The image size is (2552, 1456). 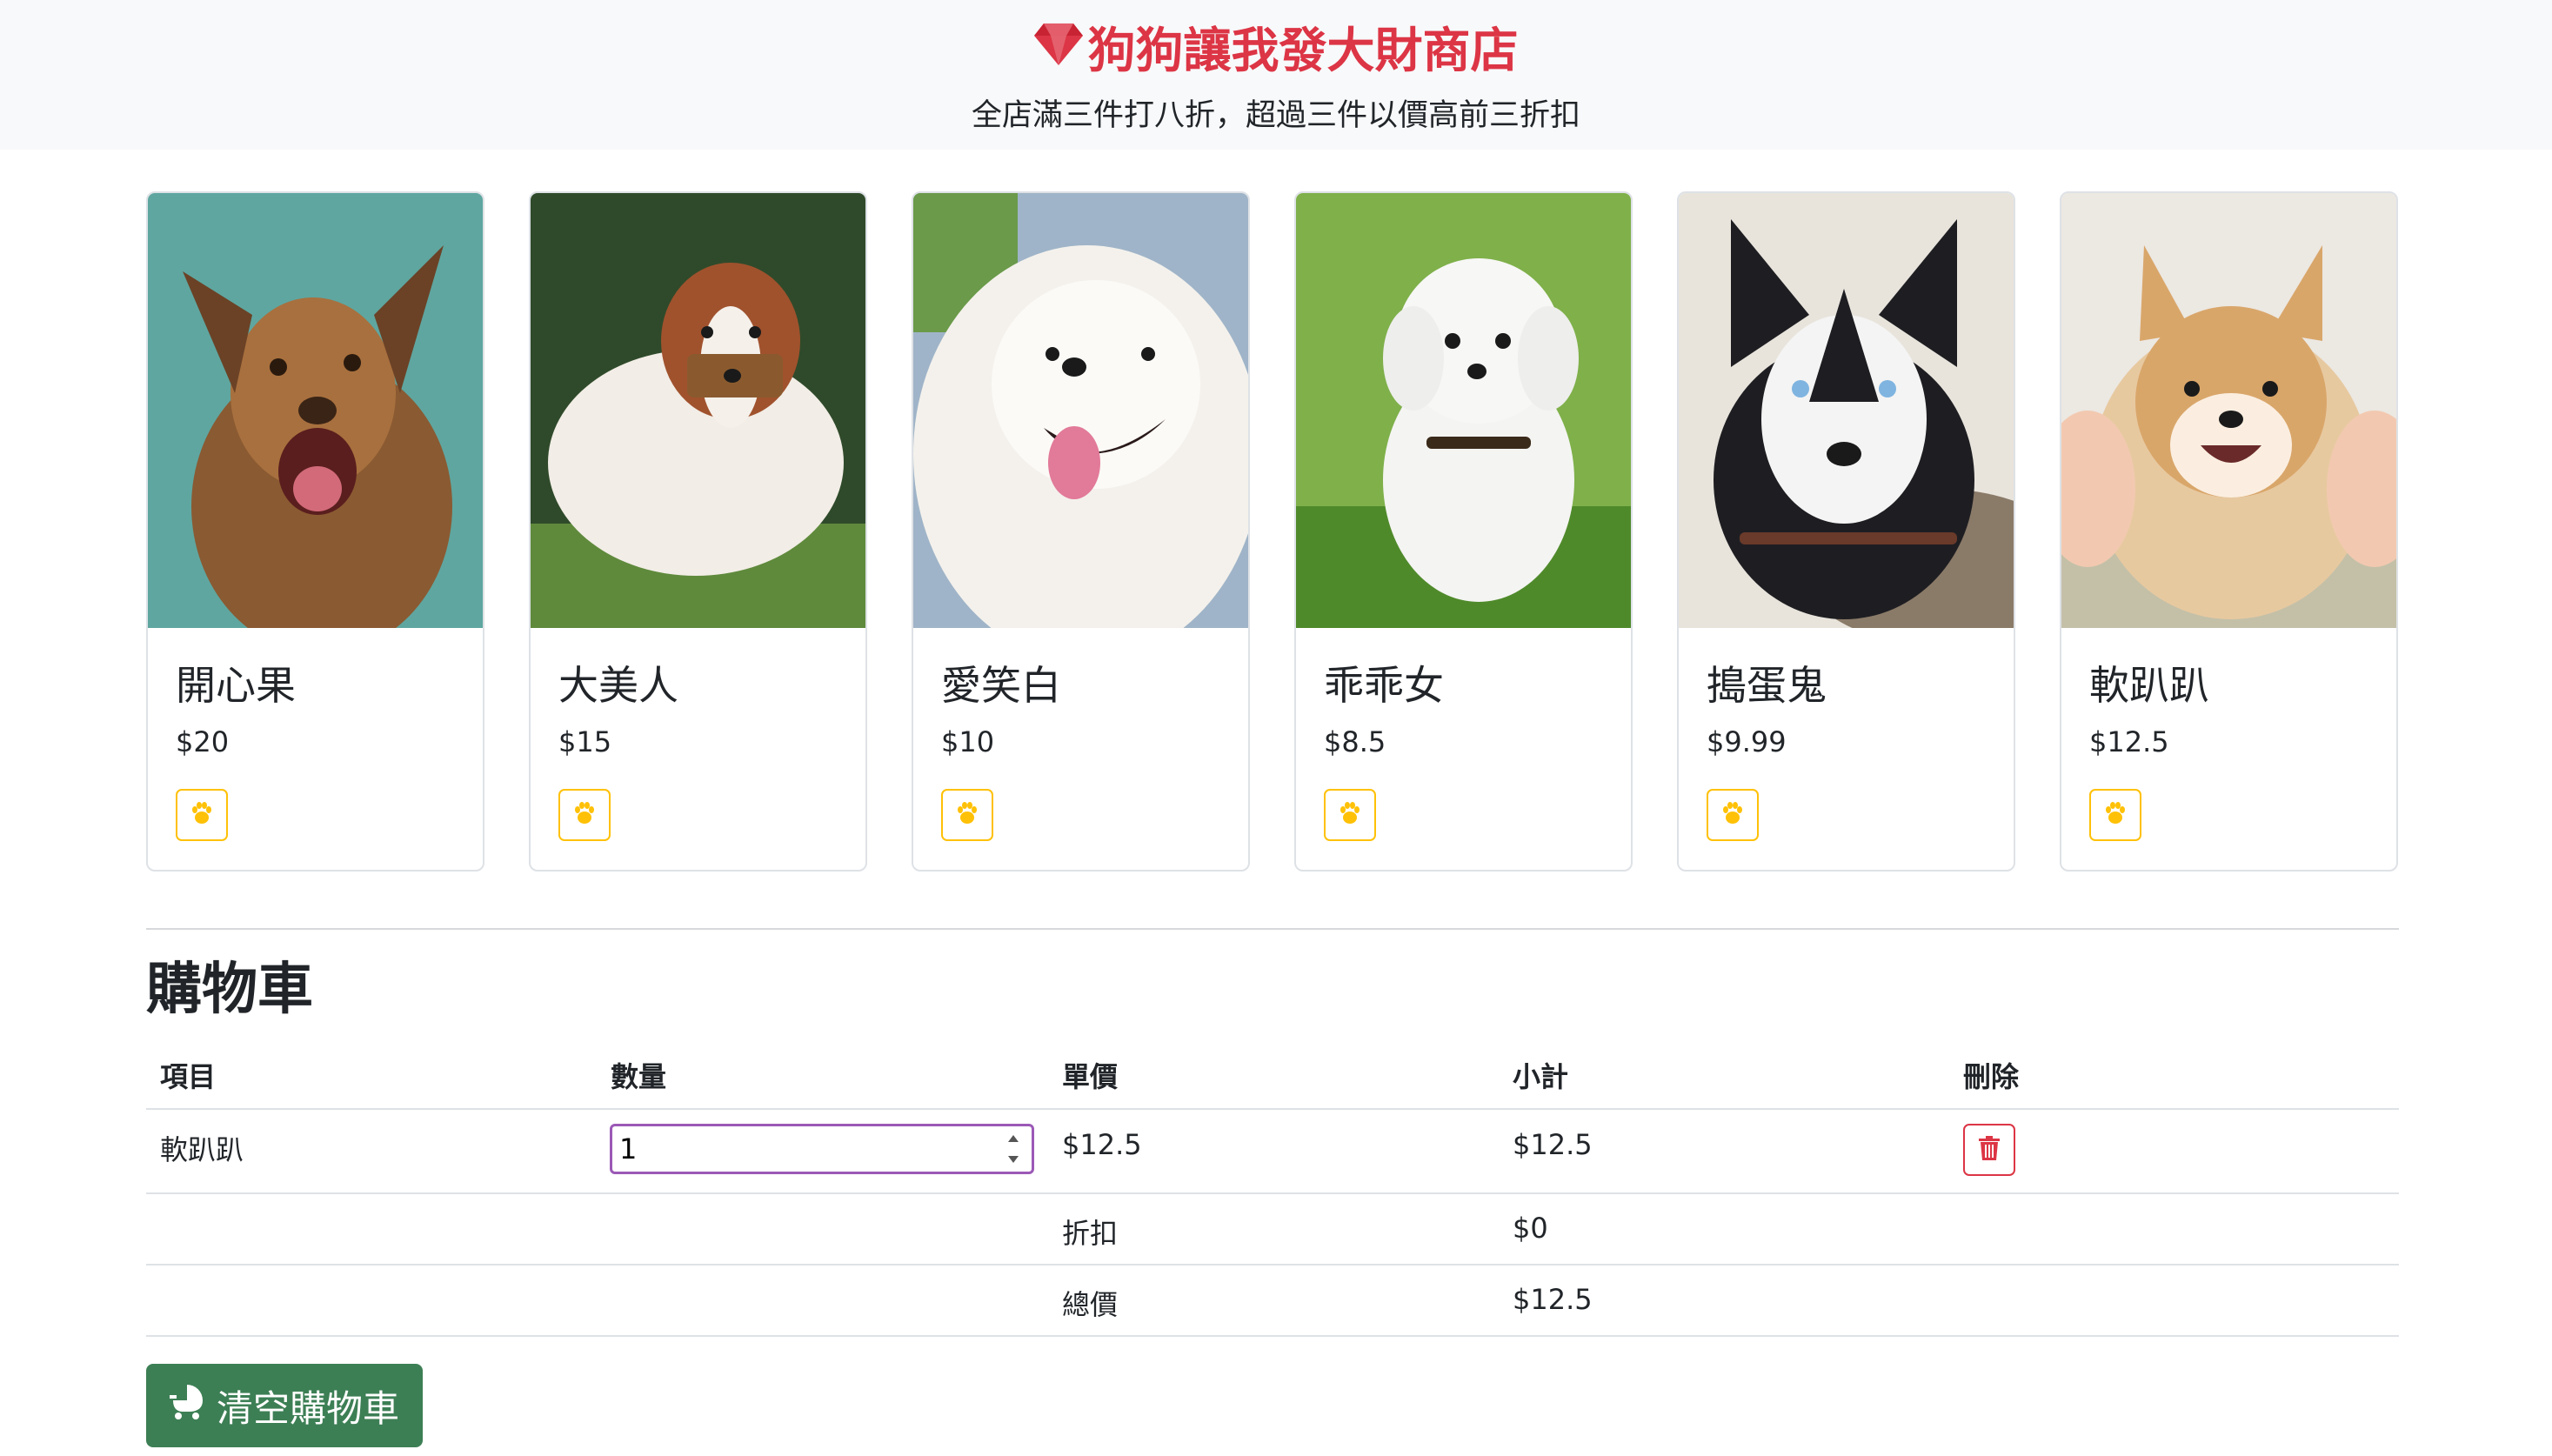 What do you see at coordinates (188, 1076) in the screenshot?
I see `header-item: 項目` at bounding box center [188, 1076].